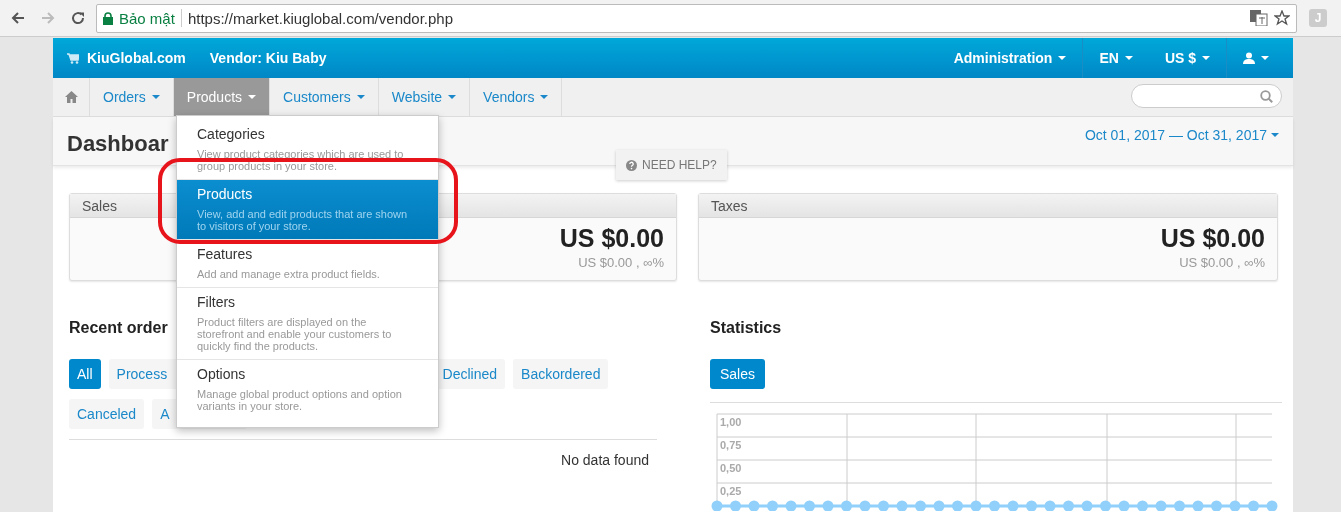 The image size is (1341, 512). What do you see at coordinates (1259, 18) in the screenshot?
I see `translate-icon` at bounding box center [1259, 18].